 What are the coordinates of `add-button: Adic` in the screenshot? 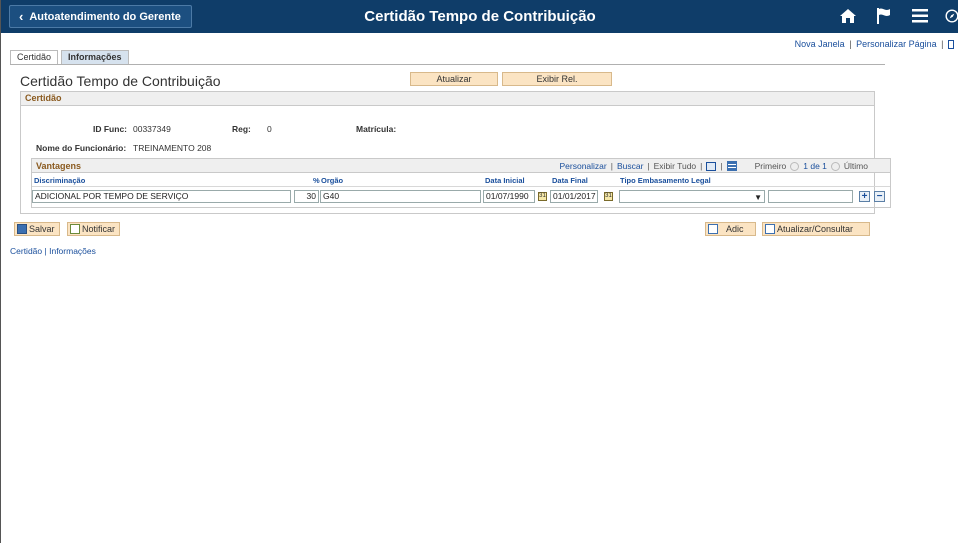 It's located at (730, 229).